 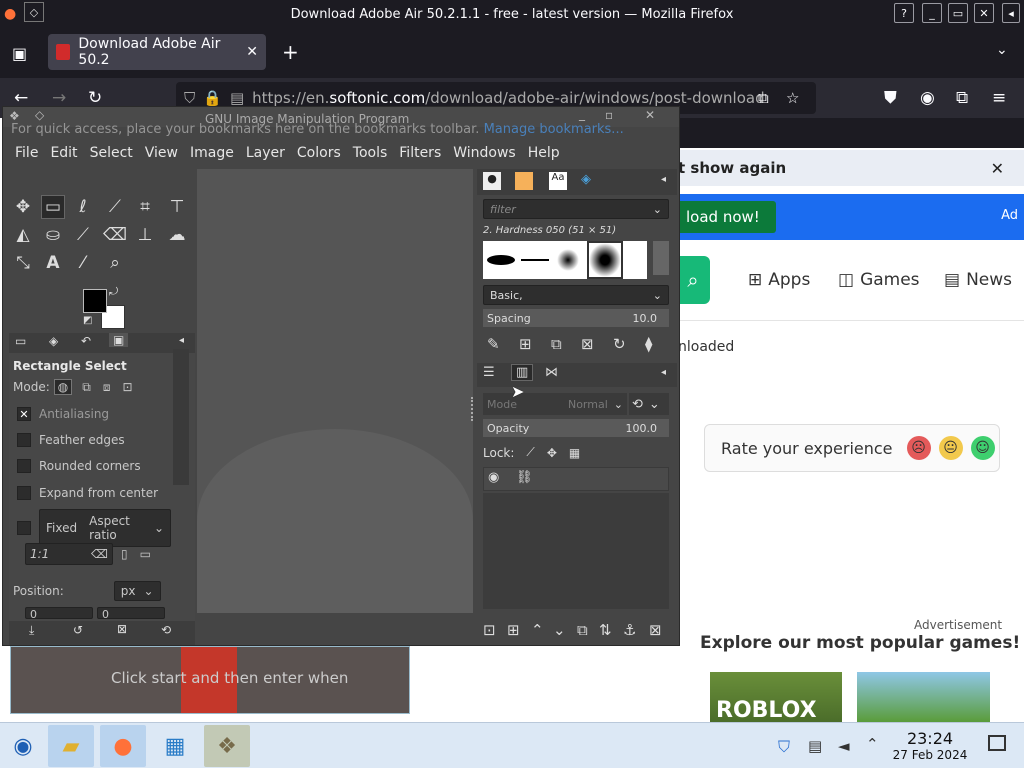 I want to click on sad-face-icon: ☹, so click(x=918, y=448).